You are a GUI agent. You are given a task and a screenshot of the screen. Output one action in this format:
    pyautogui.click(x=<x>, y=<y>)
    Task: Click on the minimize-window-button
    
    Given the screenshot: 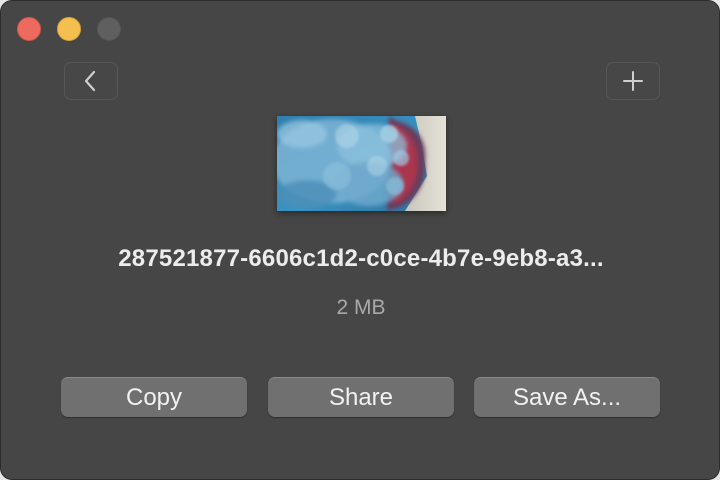 What is the action you would take?
    pyautogui.click(x=69, y=29)
    